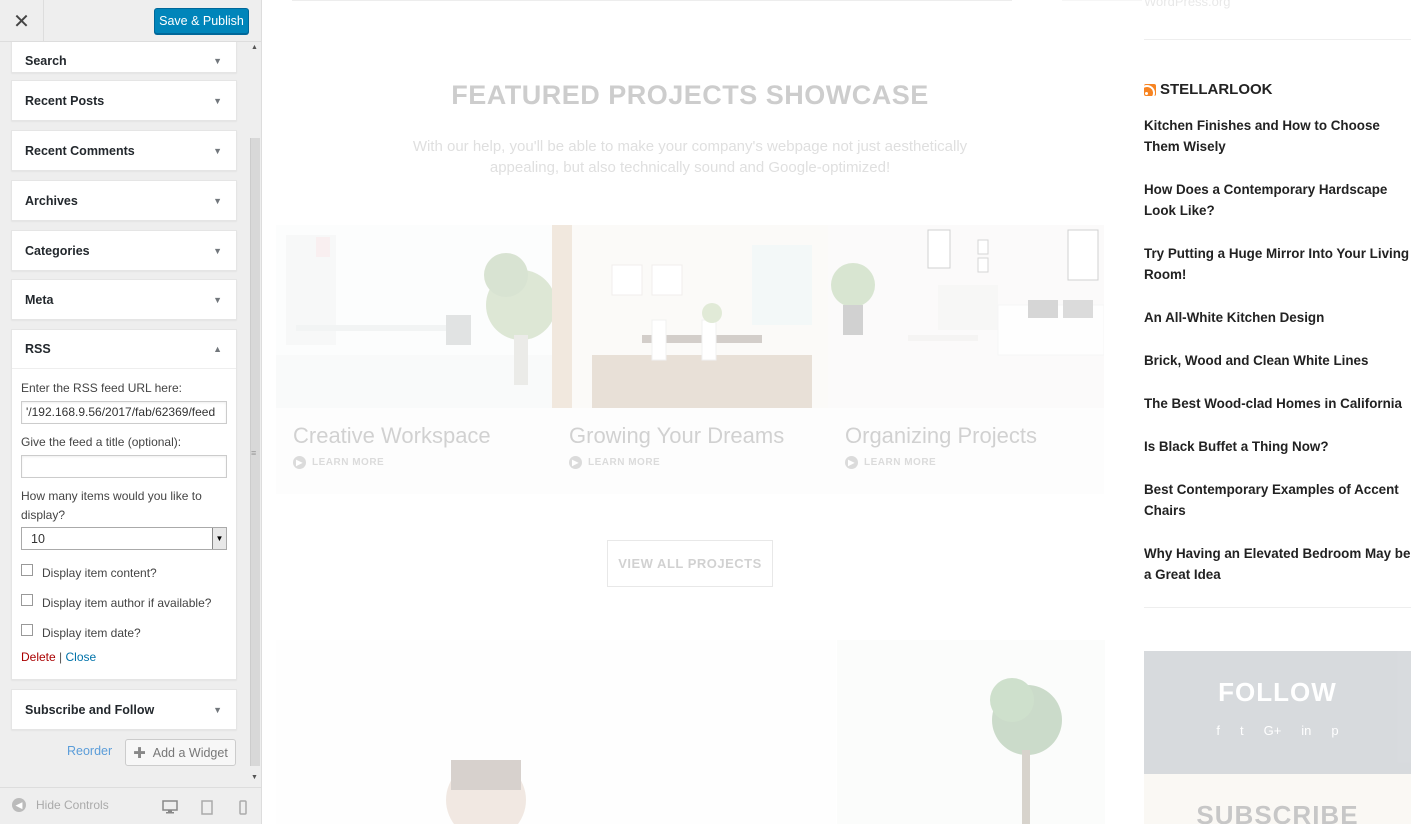 The width and height of the screenshot is (1411, 824). Describe the element at coordinates (1277, 692) in the screenshot. I see `follow-title: FOLLOW` at that location.